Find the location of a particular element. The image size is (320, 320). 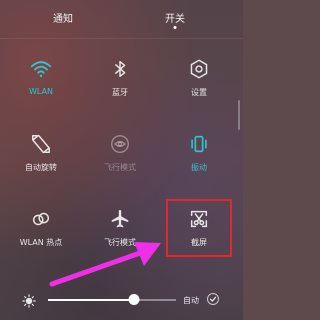

auto-brightness-checkbox is located at coordinates (213, 299).